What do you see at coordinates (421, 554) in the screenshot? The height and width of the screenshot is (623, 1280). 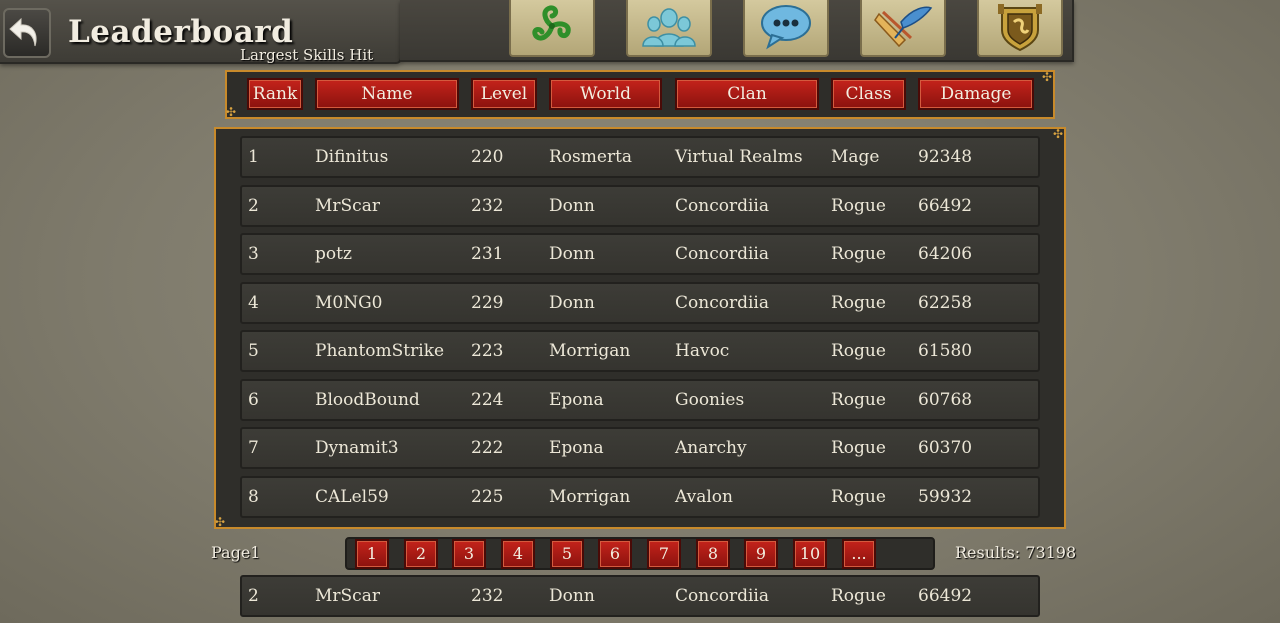 I see `page-button-2: 2` at bounding box center [421, 554].